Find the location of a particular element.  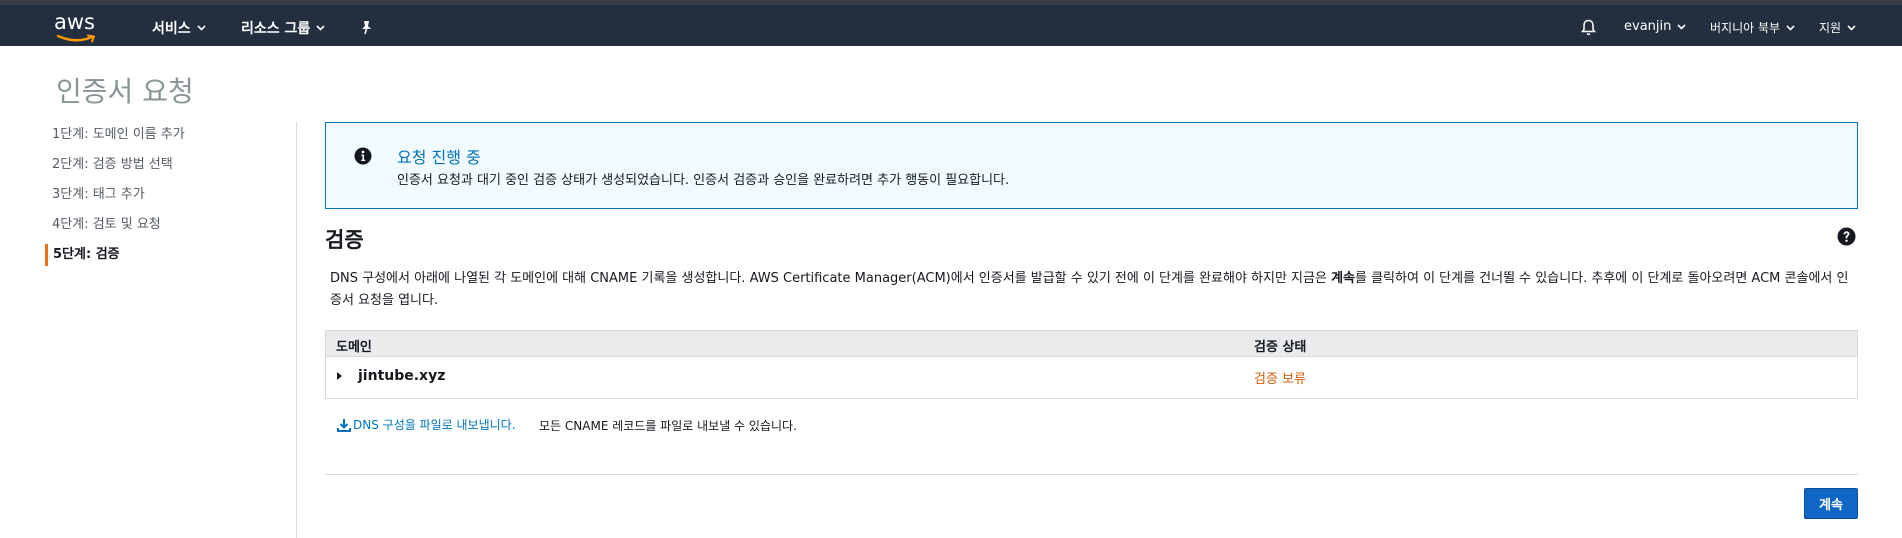

domain-validation-table: 도메인 검증 상태 jintube.xyz 검증 보류 is located at coordinates (1091, 364).